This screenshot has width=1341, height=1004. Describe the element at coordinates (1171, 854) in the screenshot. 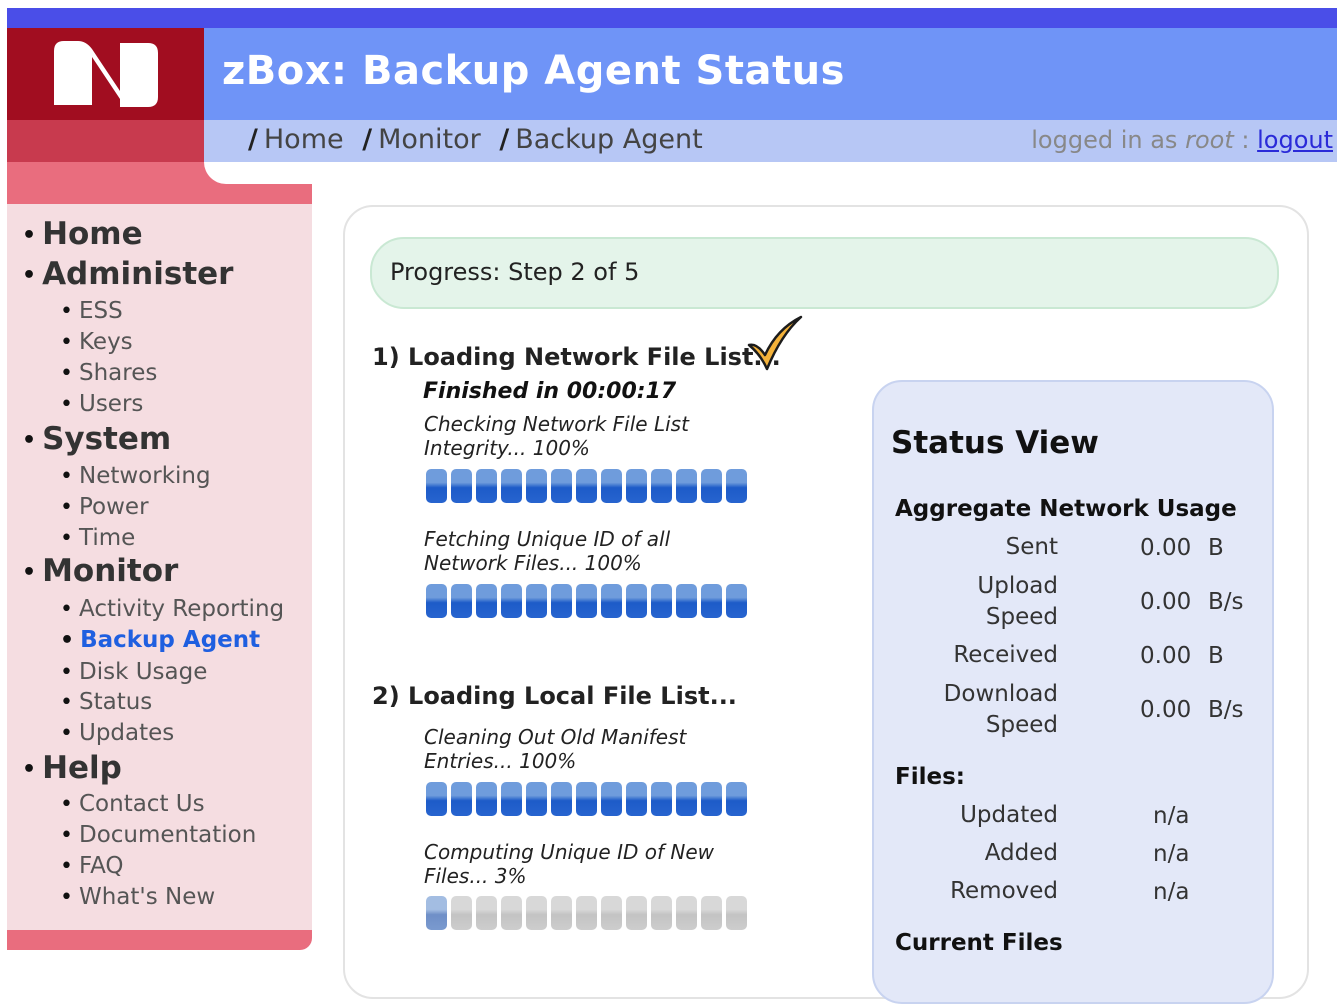

I see `added-value: n/a` at that location.